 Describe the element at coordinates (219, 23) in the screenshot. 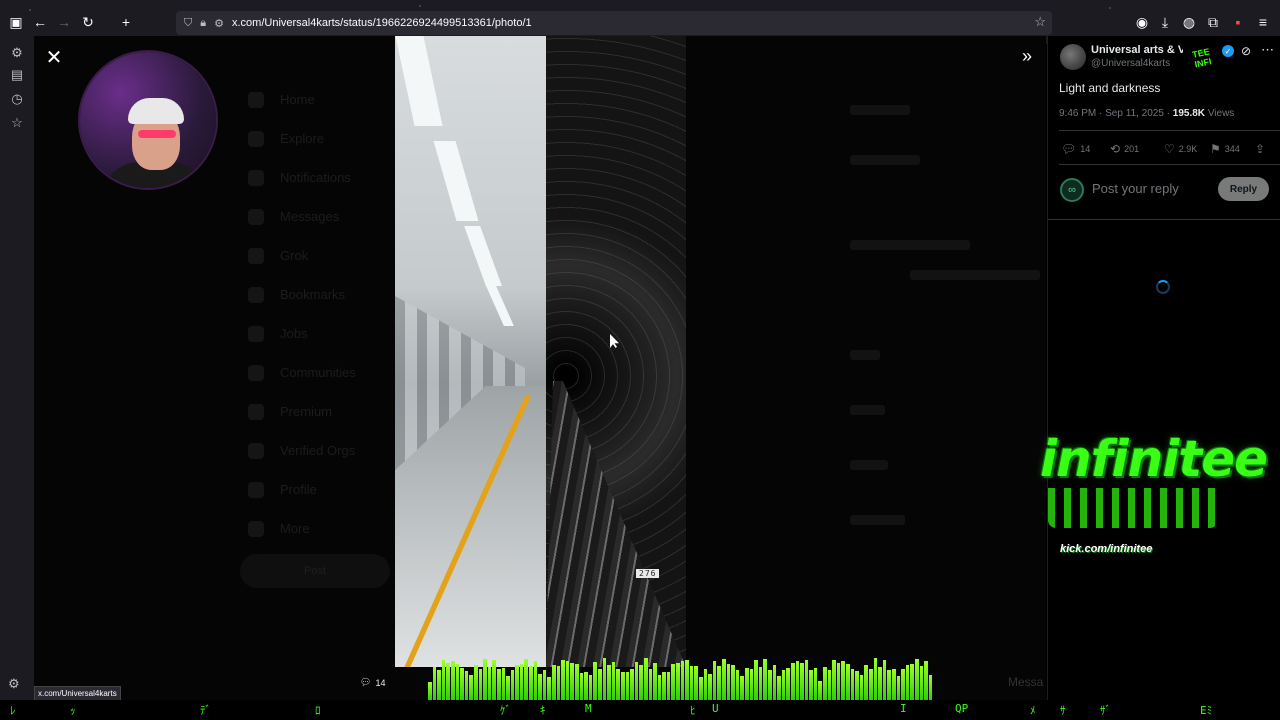

I see `permissions-icon: ⚙` at that location.